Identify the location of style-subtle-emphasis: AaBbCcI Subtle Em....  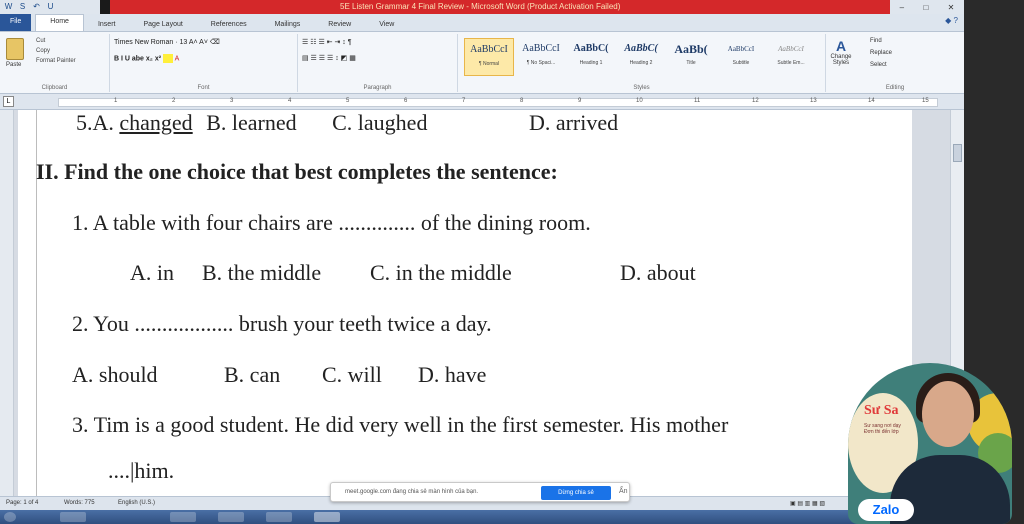
(791, 57).